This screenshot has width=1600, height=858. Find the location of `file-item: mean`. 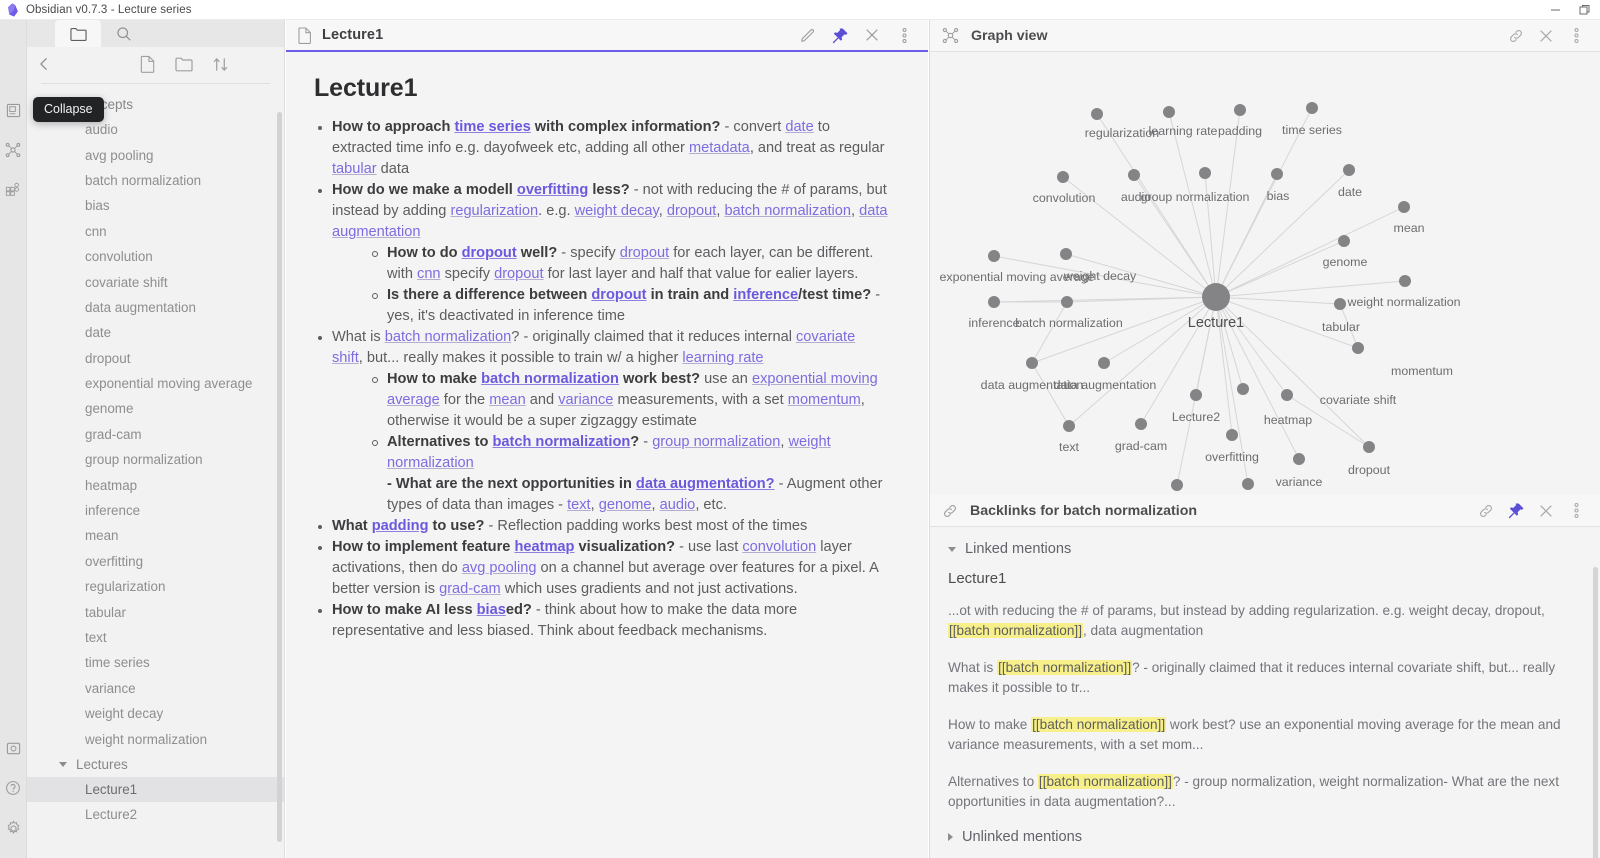

file-item: mean is located at coordinates (155, 535).